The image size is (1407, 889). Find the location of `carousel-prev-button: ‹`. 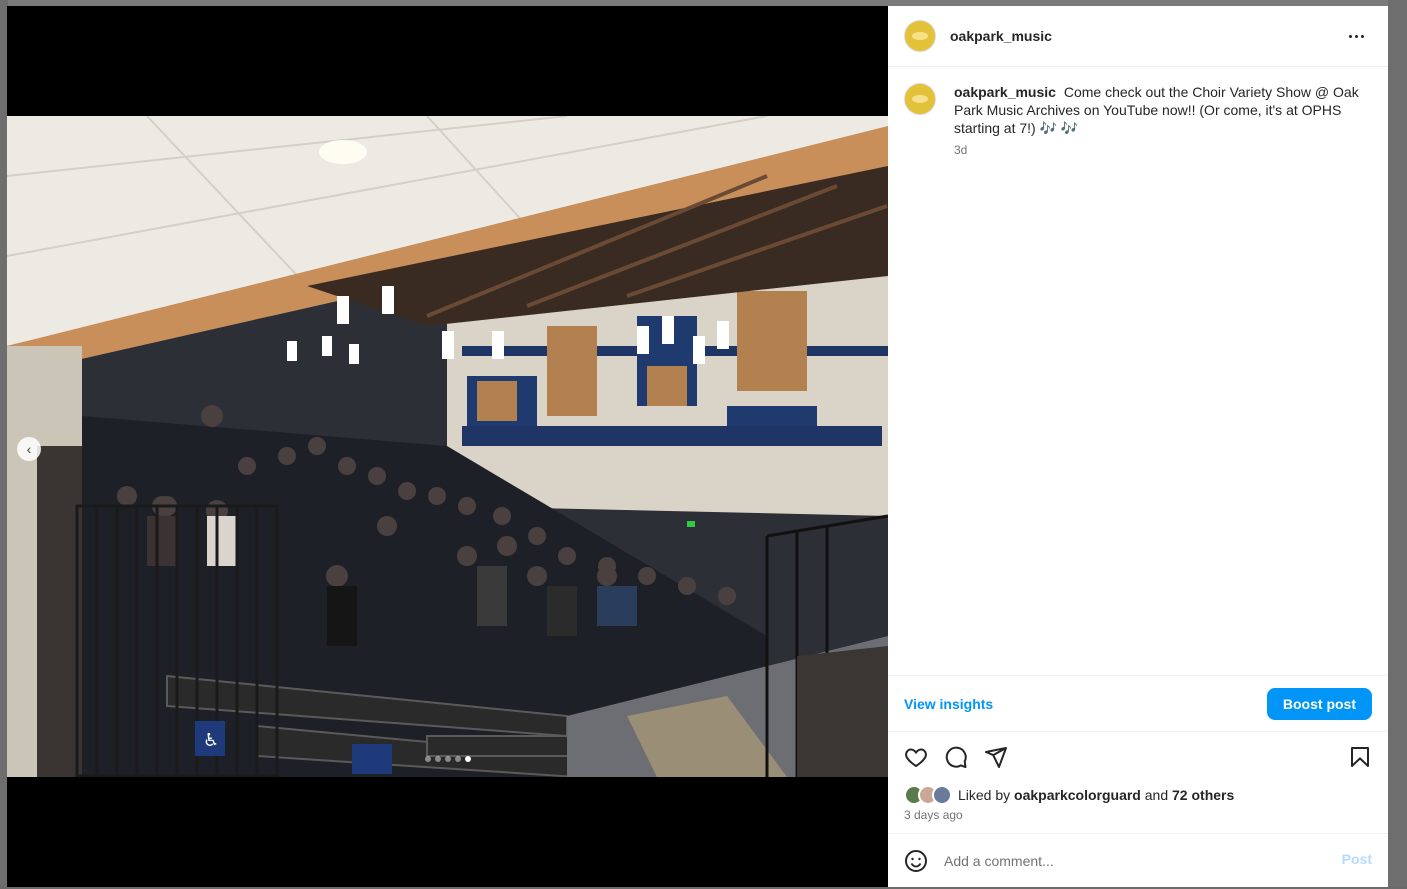

carousel-prev-button: ‹ is located at coordinates (29, 449).